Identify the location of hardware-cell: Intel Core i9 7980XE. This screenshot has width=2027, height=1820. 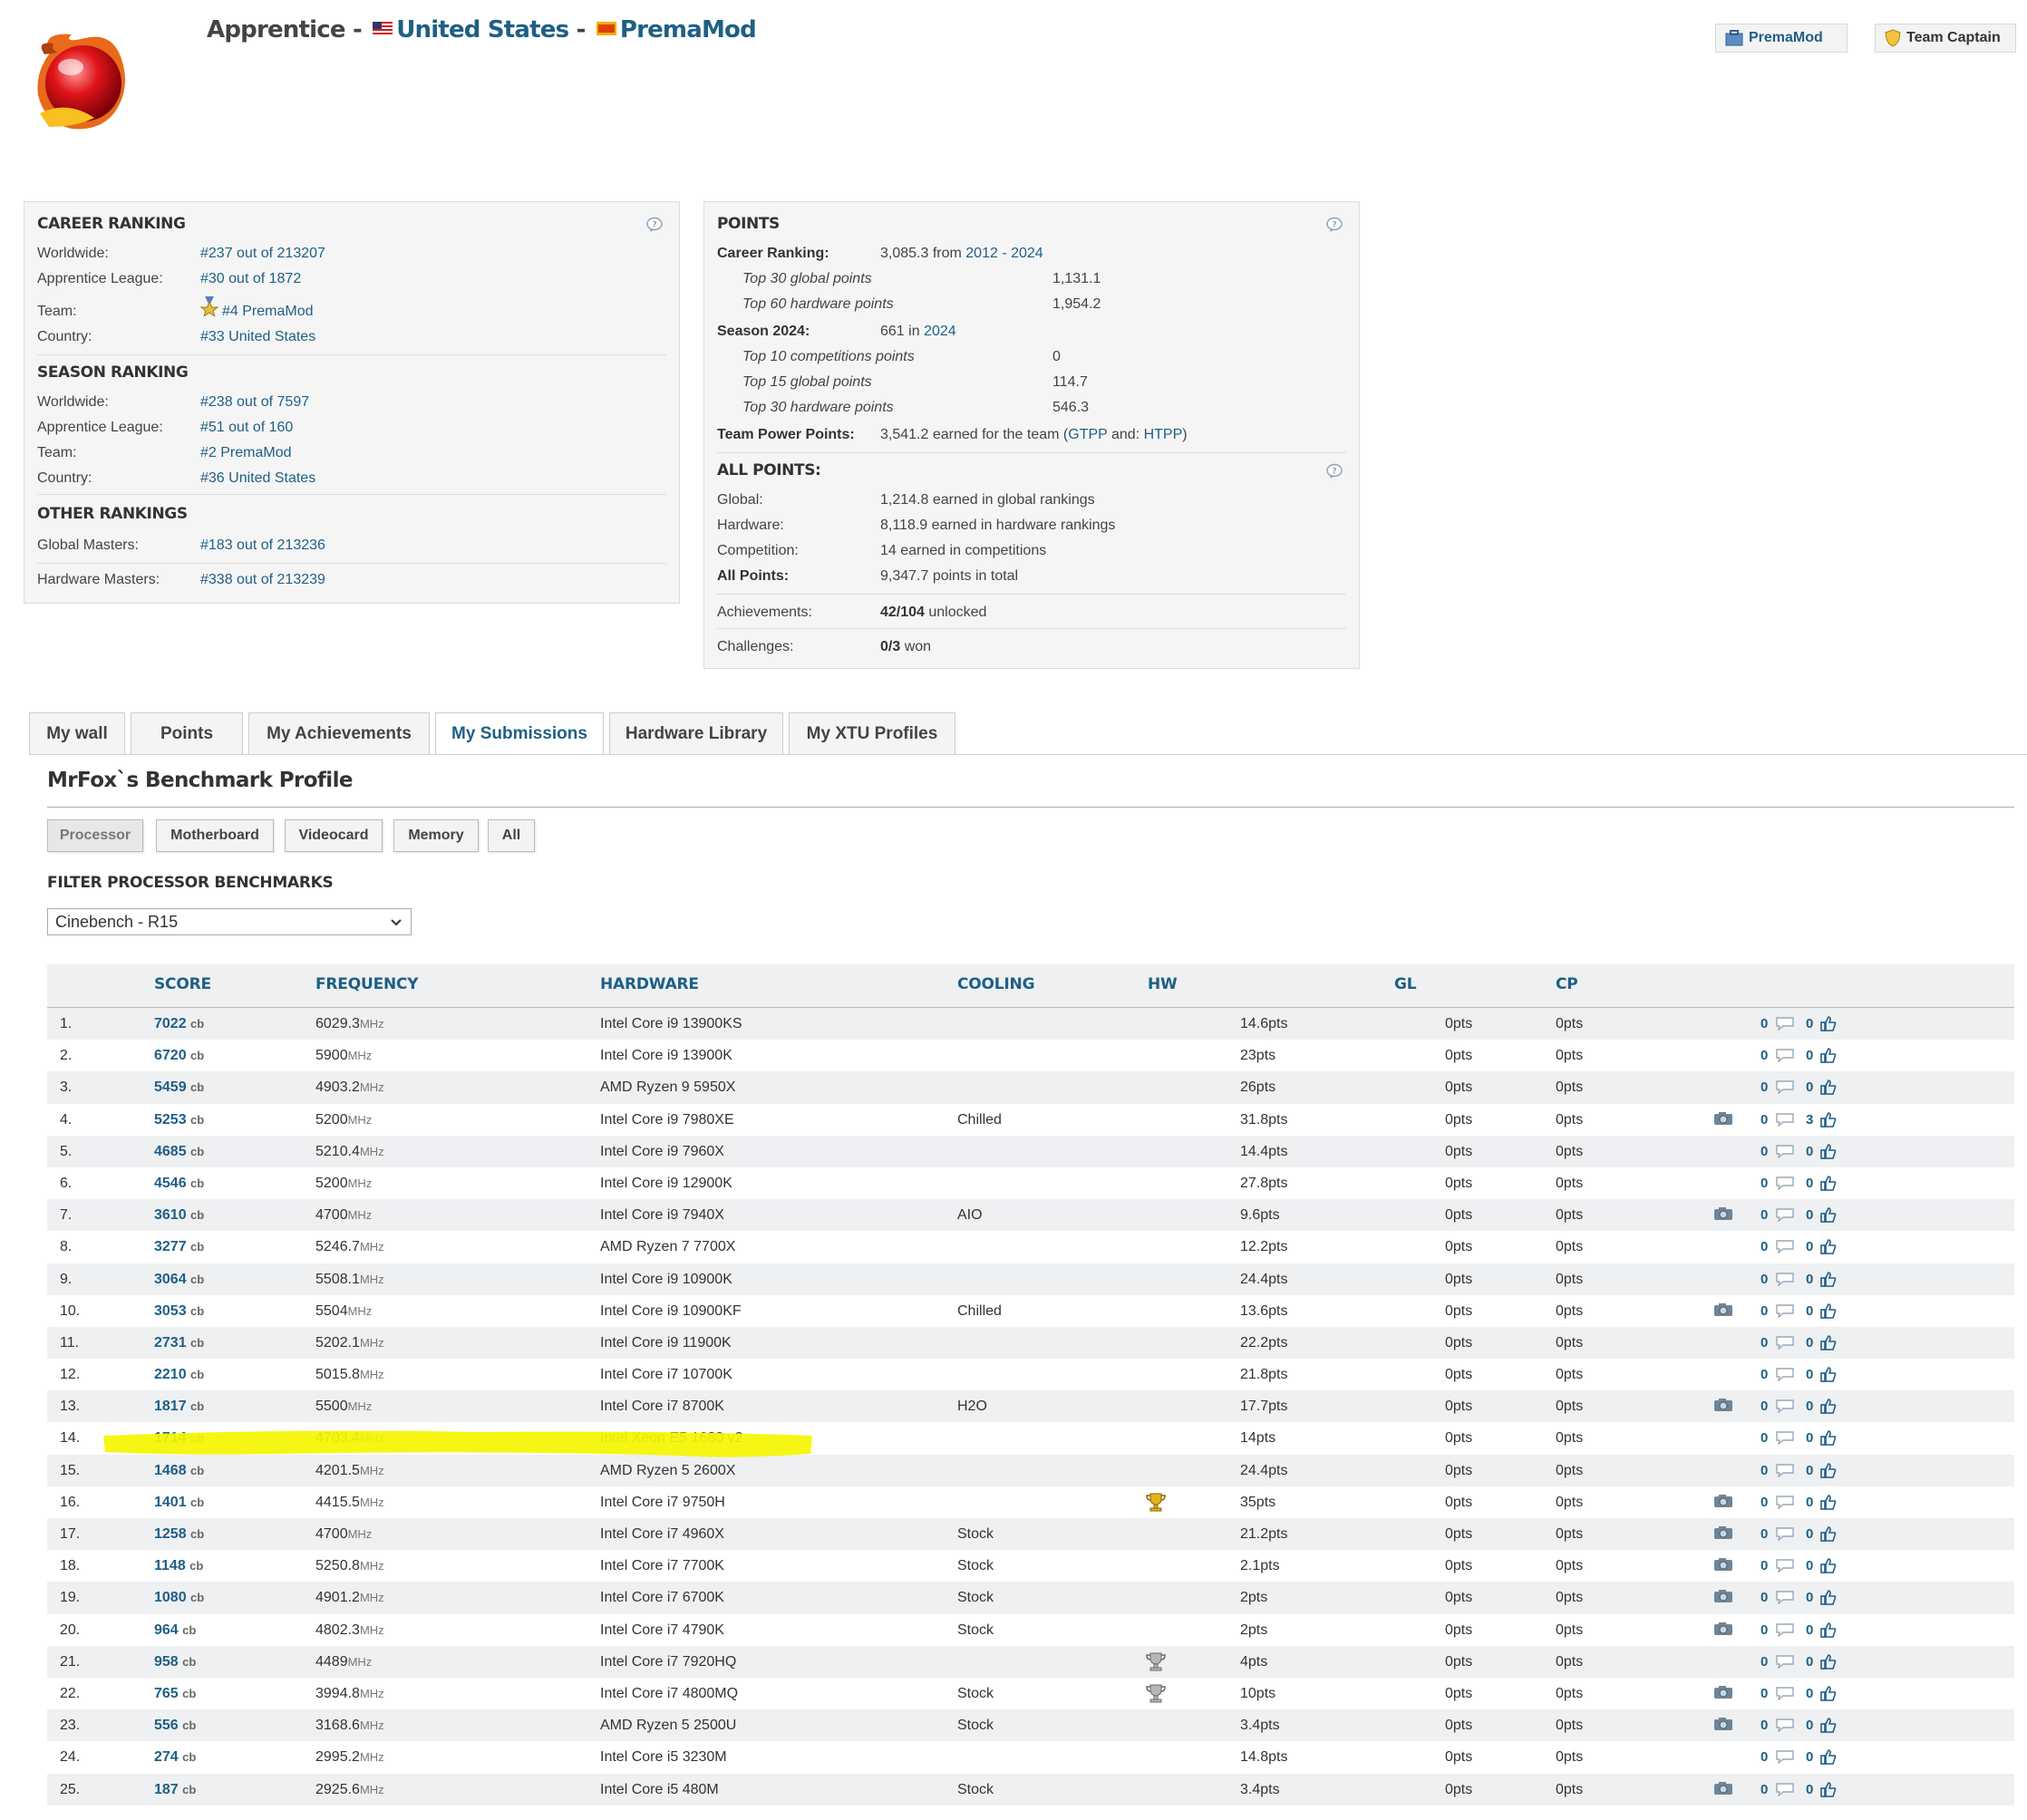
(667, 1120).